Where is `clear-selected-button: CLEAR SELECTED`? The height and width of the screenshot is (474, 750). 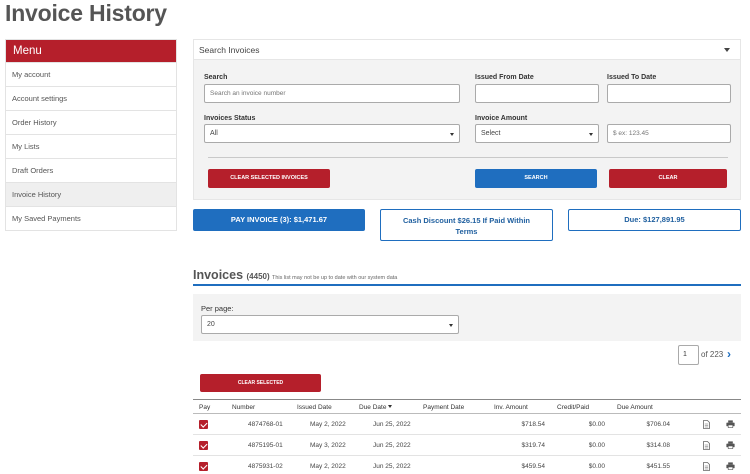 clear-selected-button: CLEAR SELECTED is located at coordinates (260, 383).